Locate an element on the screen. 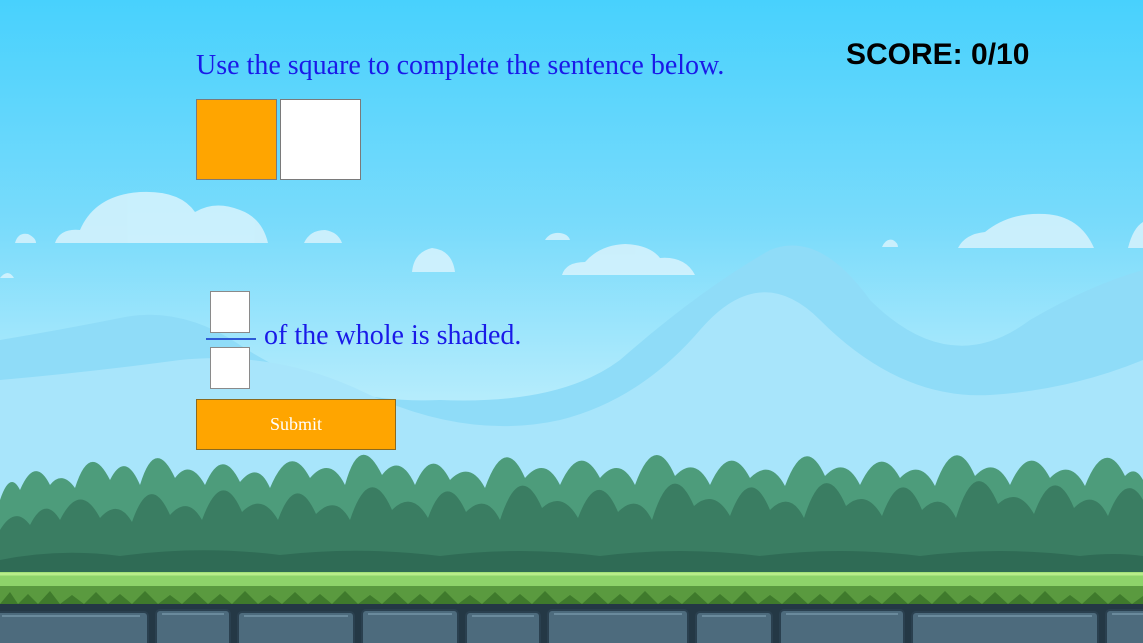 Image resolution: width=1143 pixels, height=643 pixels. sentence-text: of the whole is shaded. is located at coordinates (393, 335).